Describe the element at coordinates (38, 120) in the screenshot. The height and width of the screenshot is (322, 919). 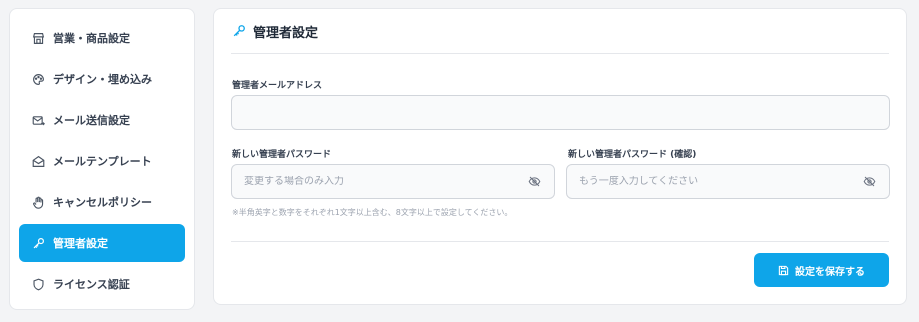
I see `mail-send-icon` at that location.